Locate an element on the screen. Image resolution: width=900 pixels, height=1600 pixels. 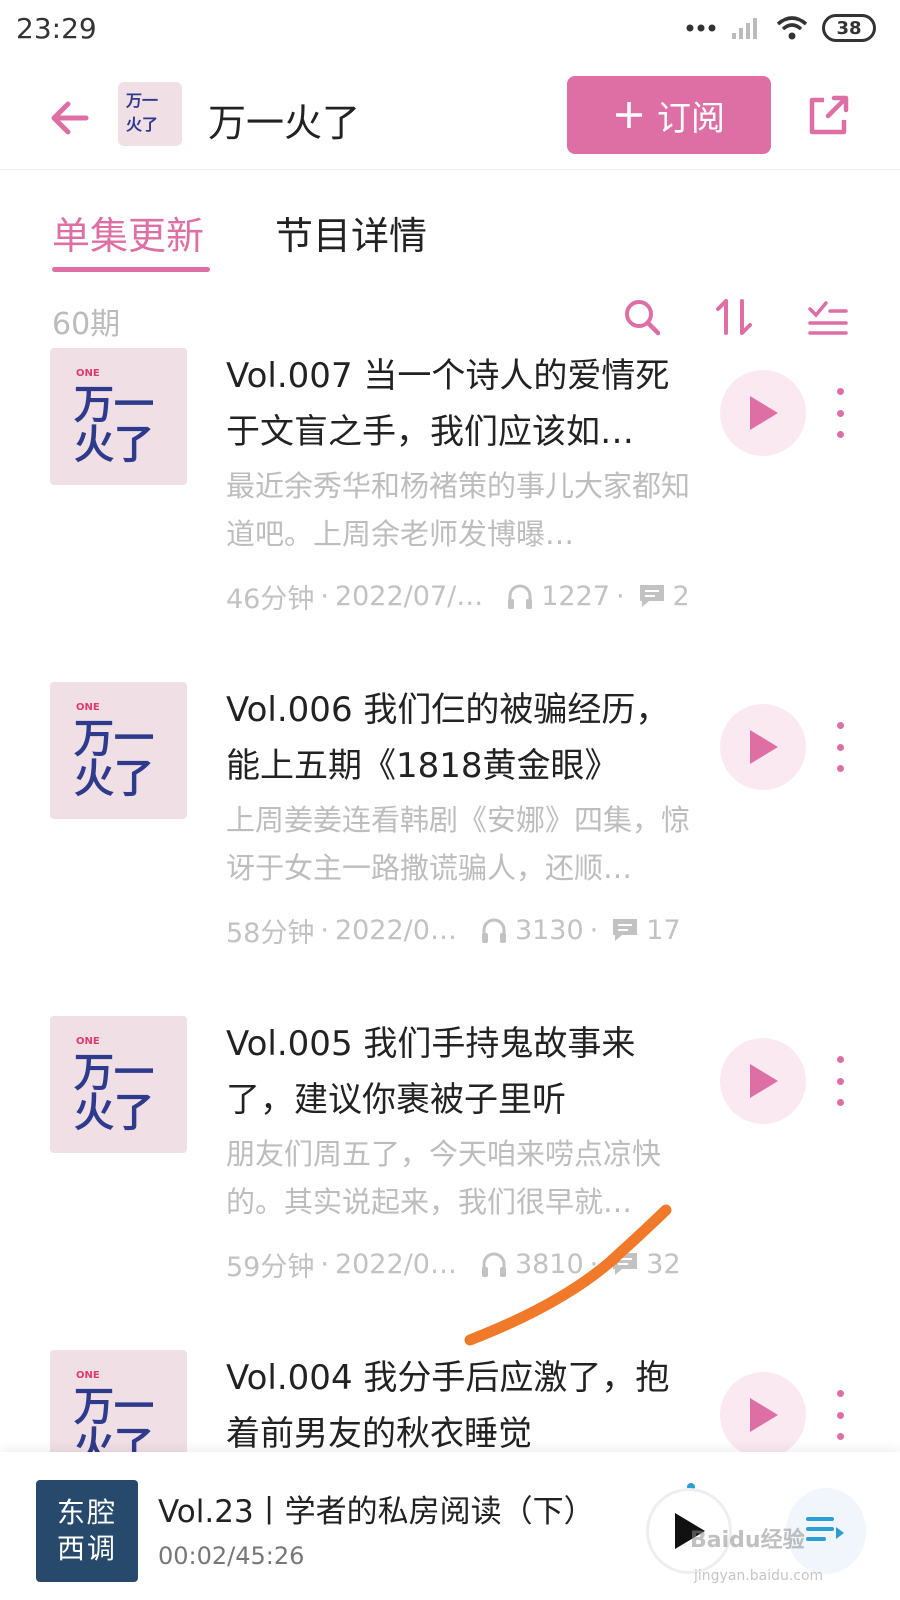
svg-text: 万一 is located at coordinates (141, 100).